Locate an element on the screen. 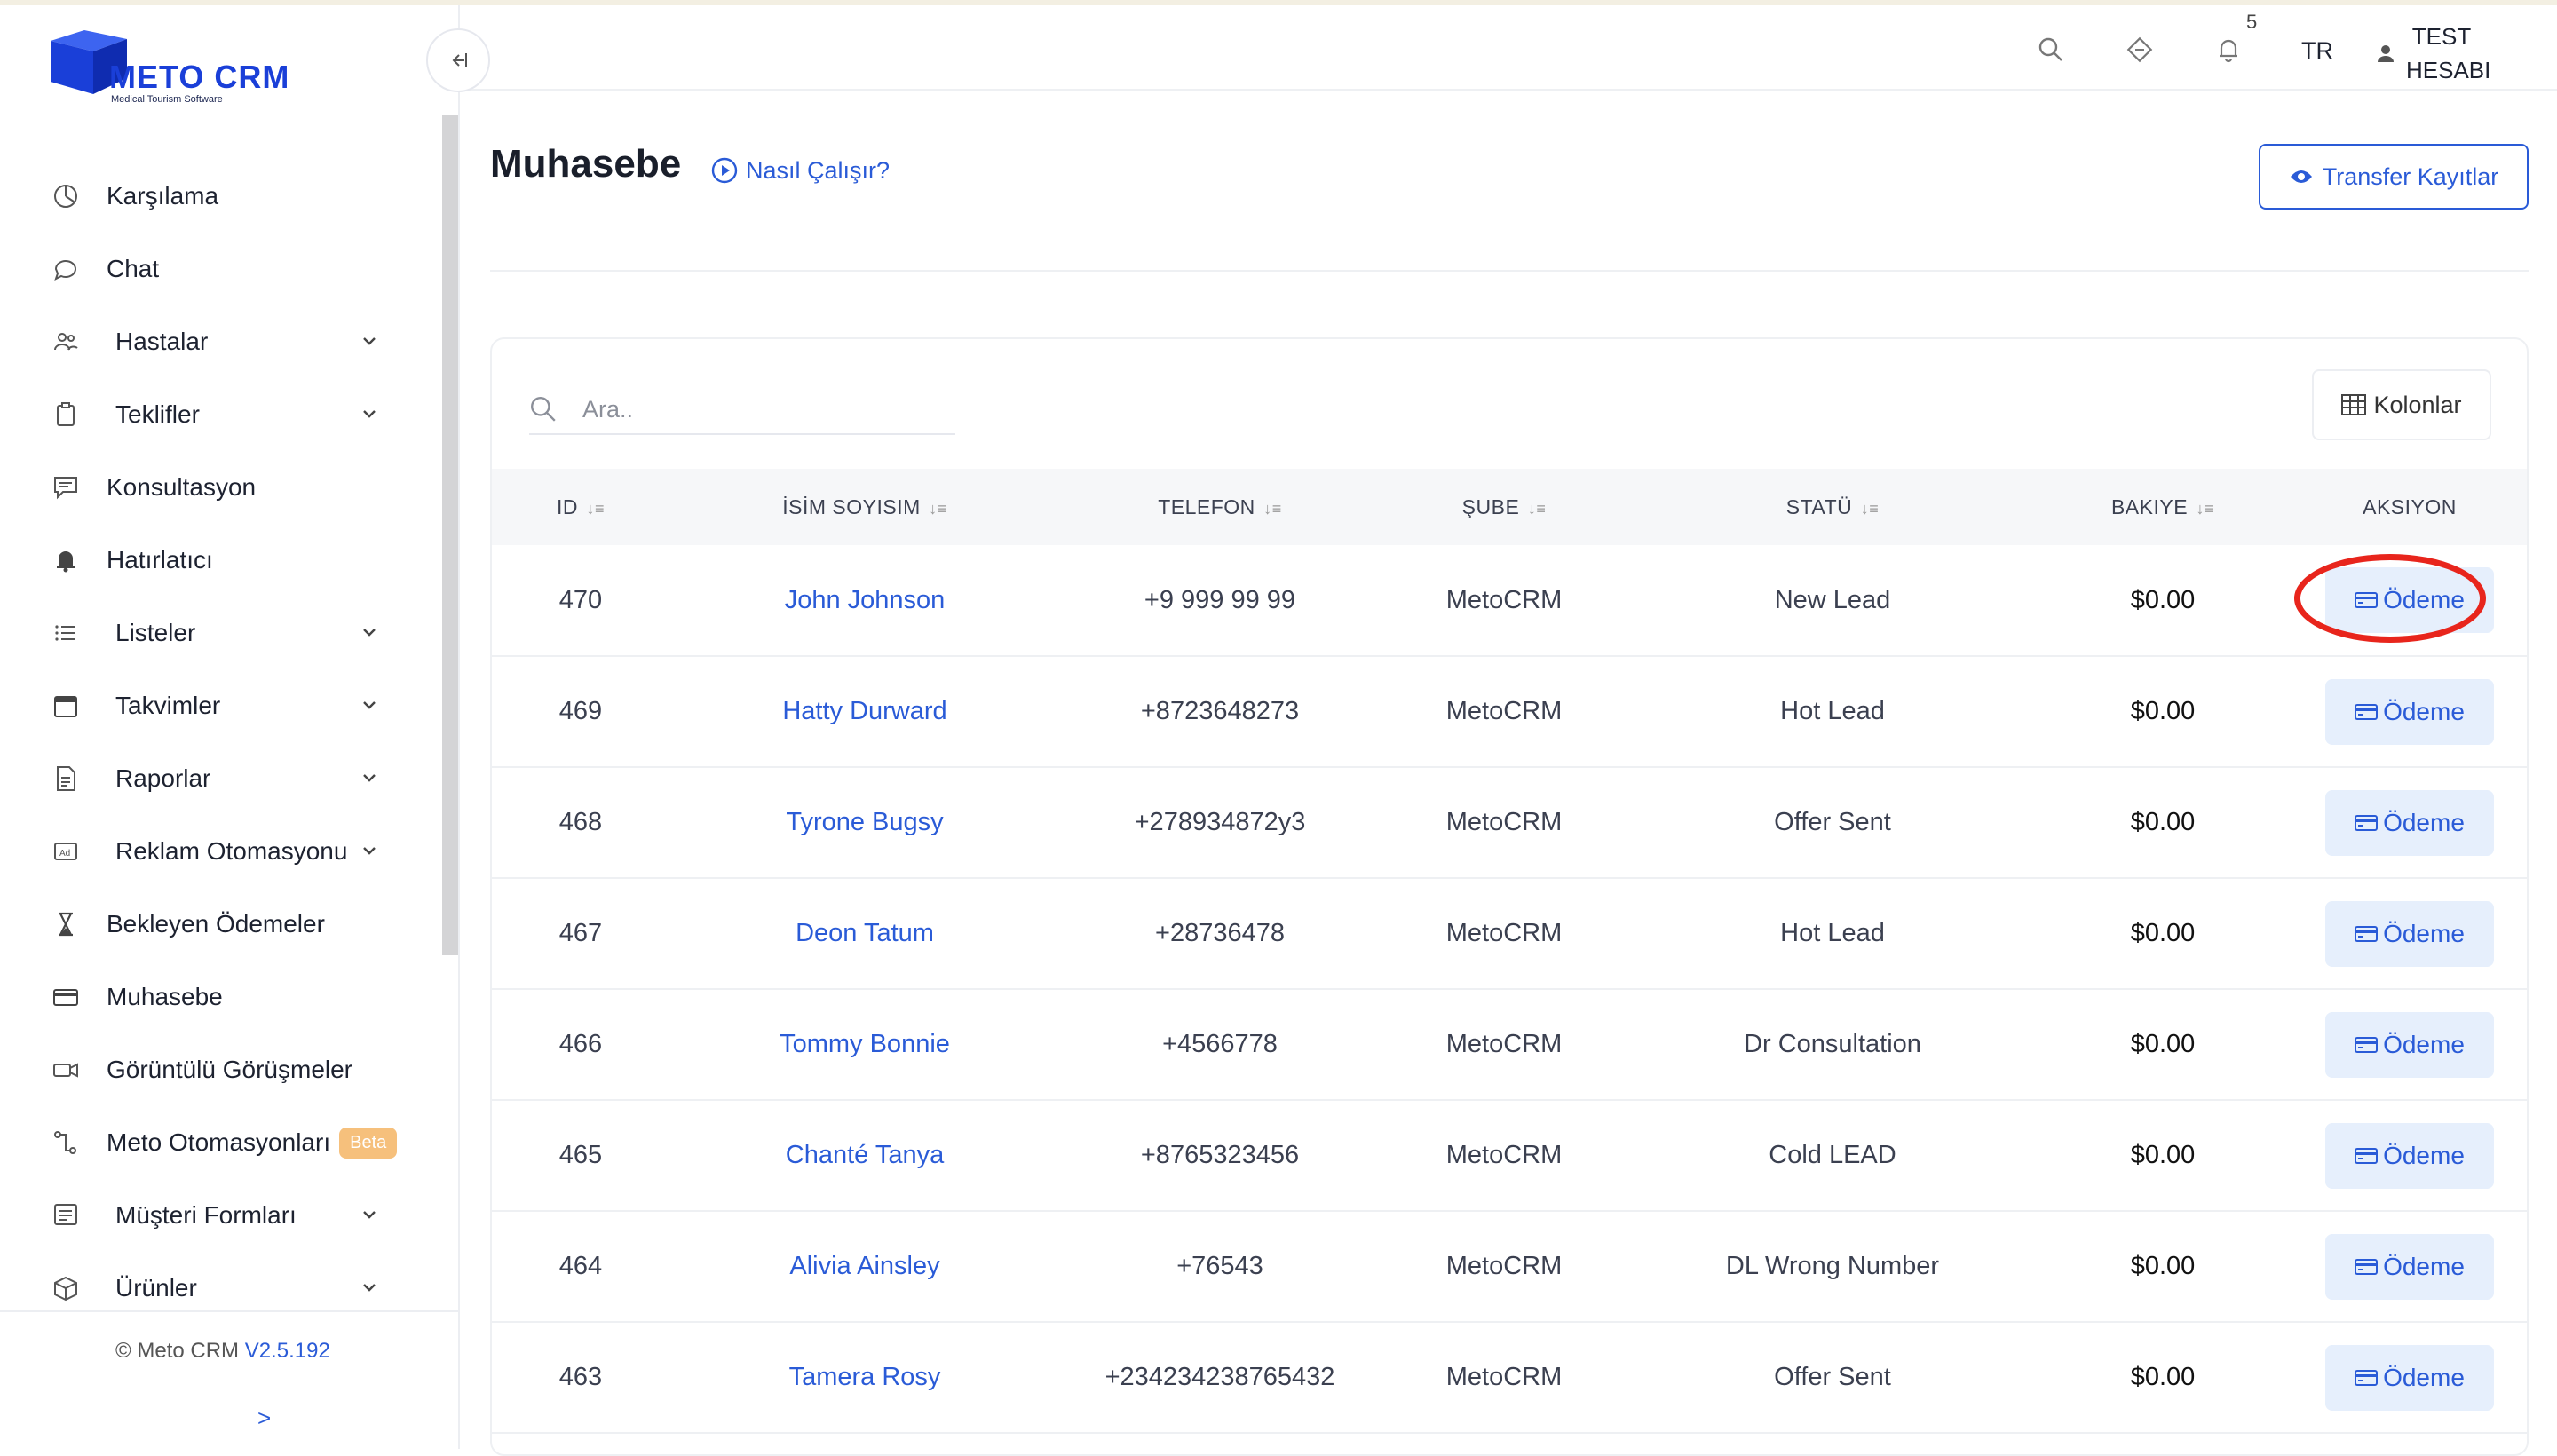 The image size is (2557, 1456). collapse-sidebar-button is located at coordinates (458, 60).